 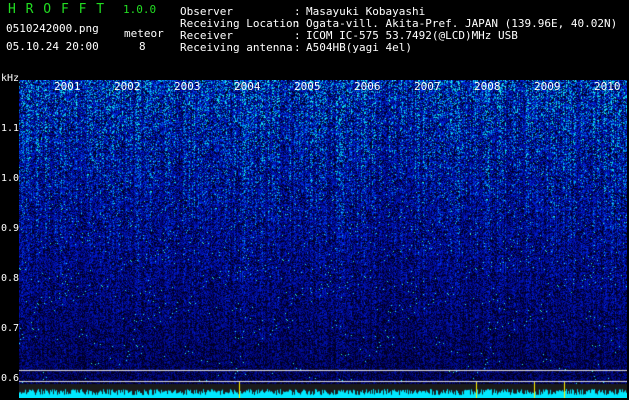 What do you see at coordinates (144, 33) in the screenshot?
I see `meteor-label: meteor` at bounding box center [144, 33].